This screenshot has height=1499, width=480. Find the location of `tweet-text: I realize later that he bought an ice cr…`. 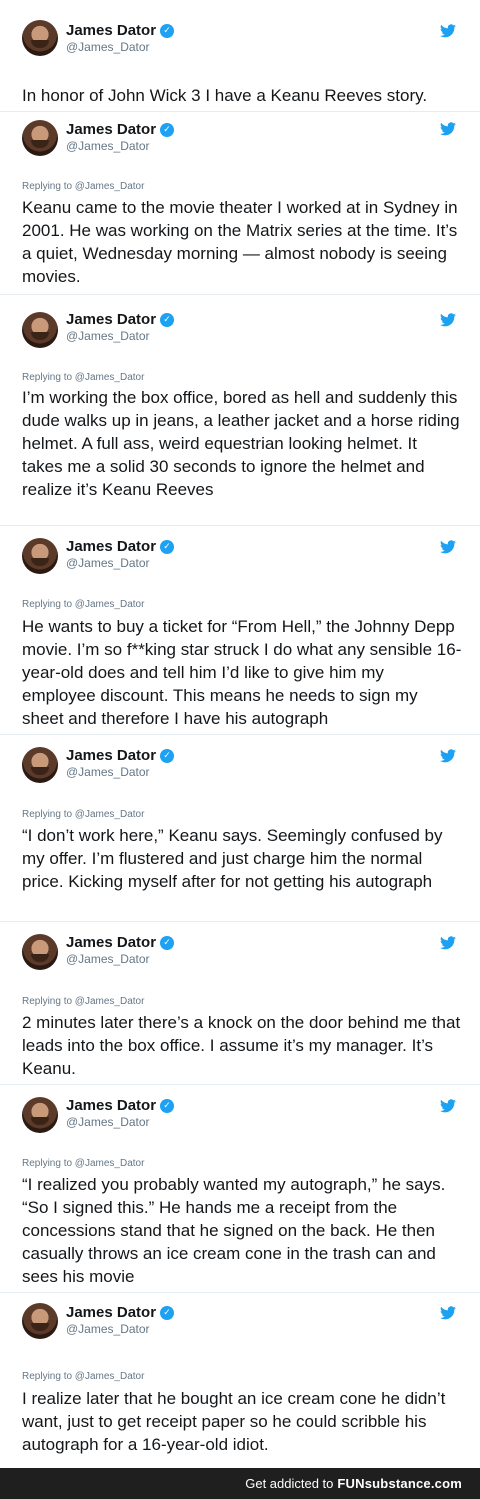

tweet-text: I realize later that he bought an ice cr… is located at coordinates (234, 1421).